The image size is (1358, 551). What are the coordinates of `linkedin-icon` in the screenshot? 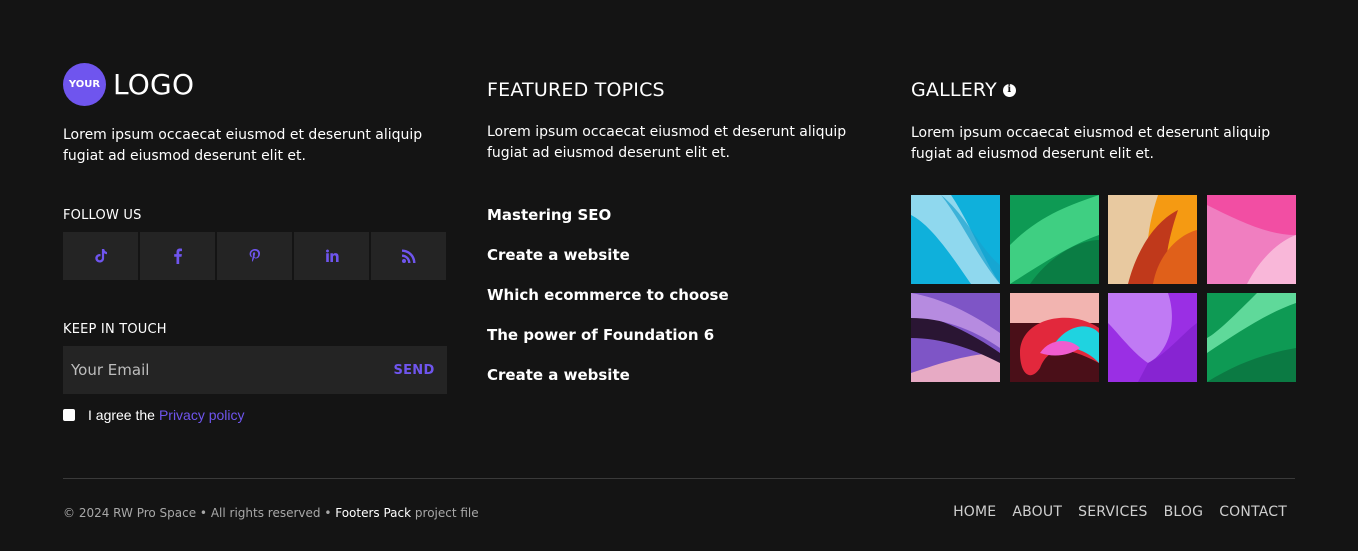 It's located at (332, 255).